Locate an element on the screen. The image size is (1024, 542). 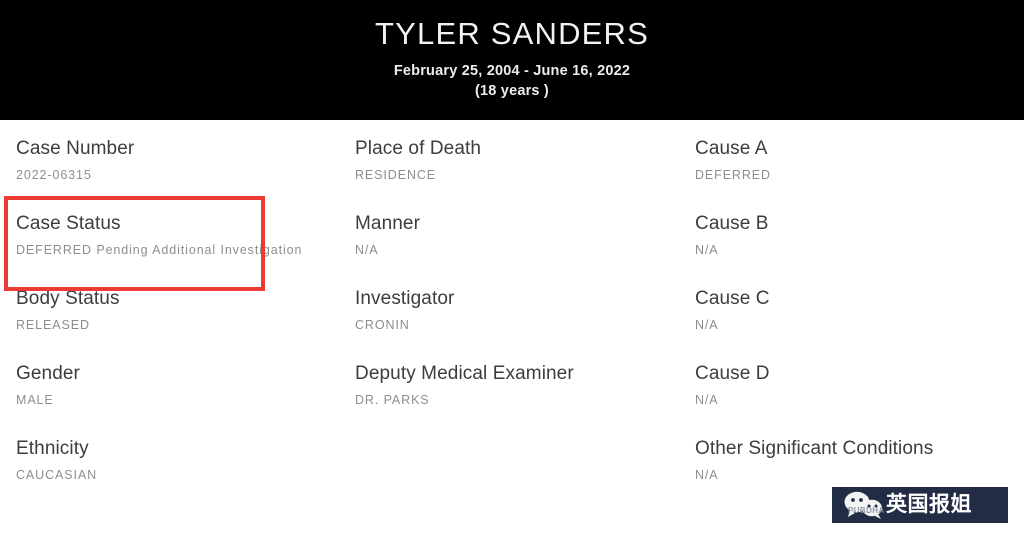
watermark-subtext: PUBDHA is located at coordinates (866, 510).